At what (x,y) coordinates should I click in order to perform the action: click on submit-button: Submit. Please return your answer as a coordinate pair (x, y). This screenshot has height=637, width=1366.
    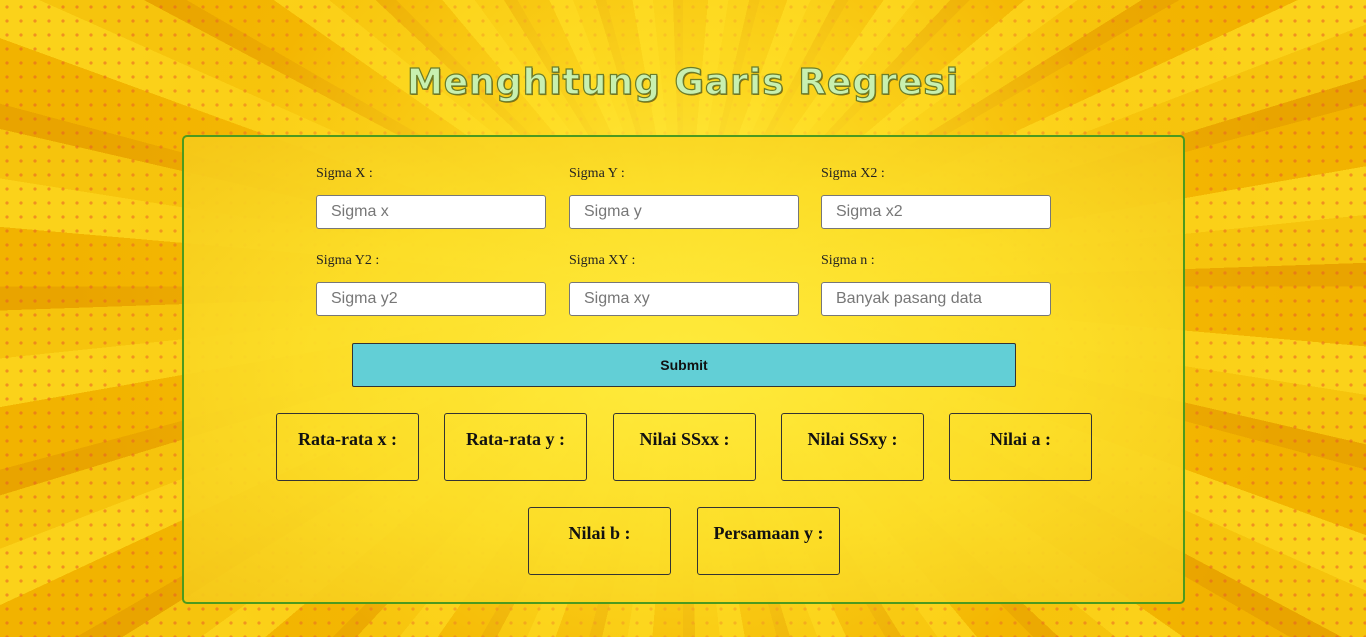
    Looking at the image, I should click on (684, 365).